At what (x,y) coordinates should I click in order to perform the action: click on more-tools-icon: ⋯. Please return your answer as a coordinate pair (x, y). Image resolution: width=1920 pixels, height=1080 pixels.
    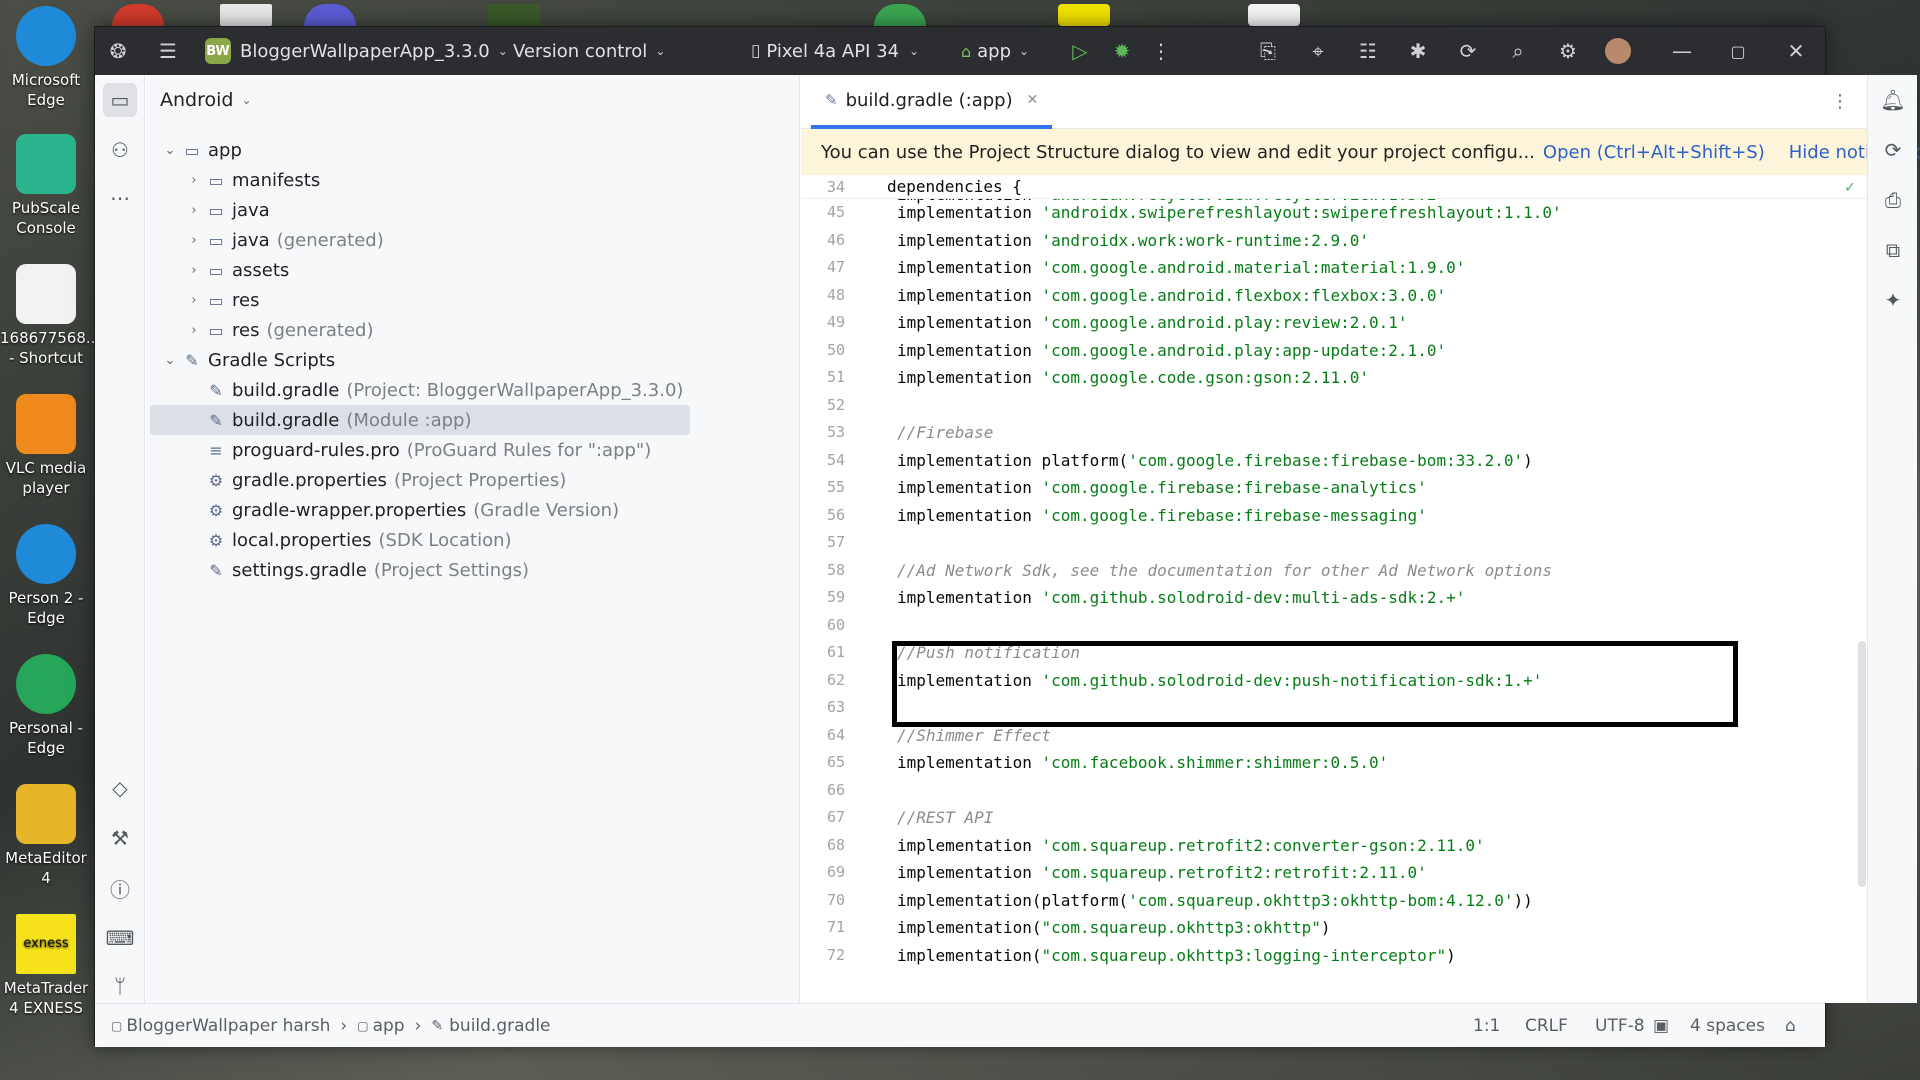
    Looking at the image, I should click on (120, 198).